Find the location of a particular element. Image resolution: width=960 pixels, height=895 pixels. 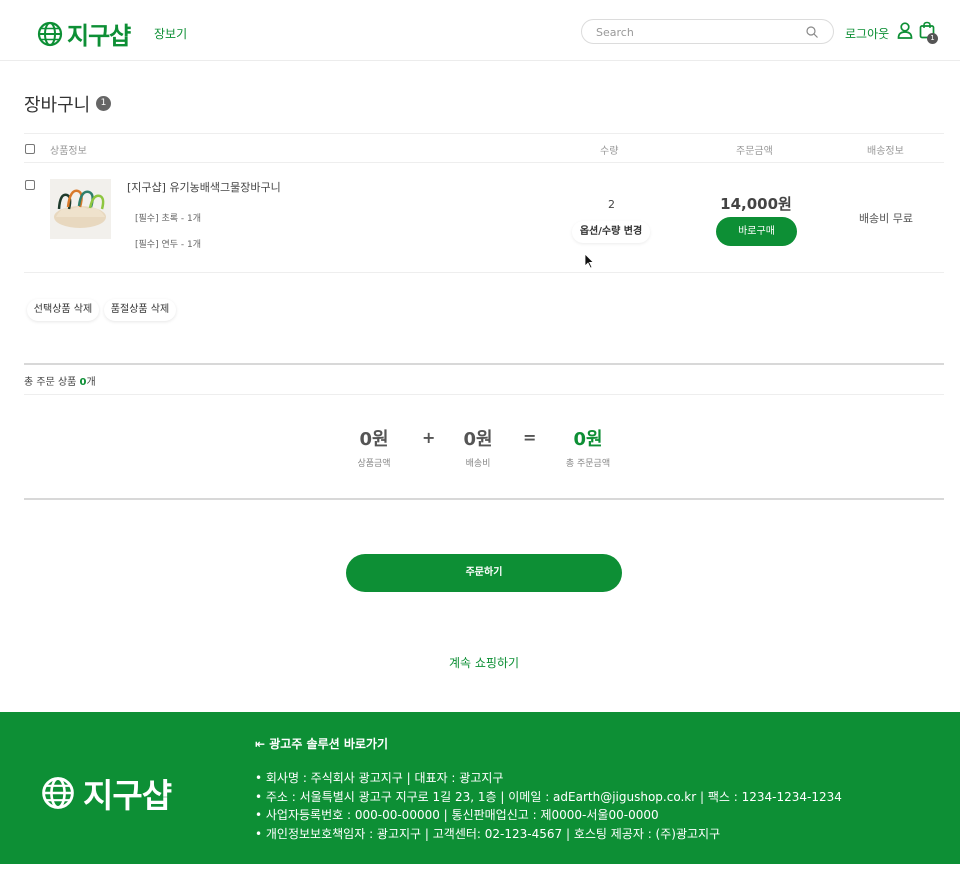

order-item-count: 총 주문 상품 0개 is located at coordinates (60, 380).